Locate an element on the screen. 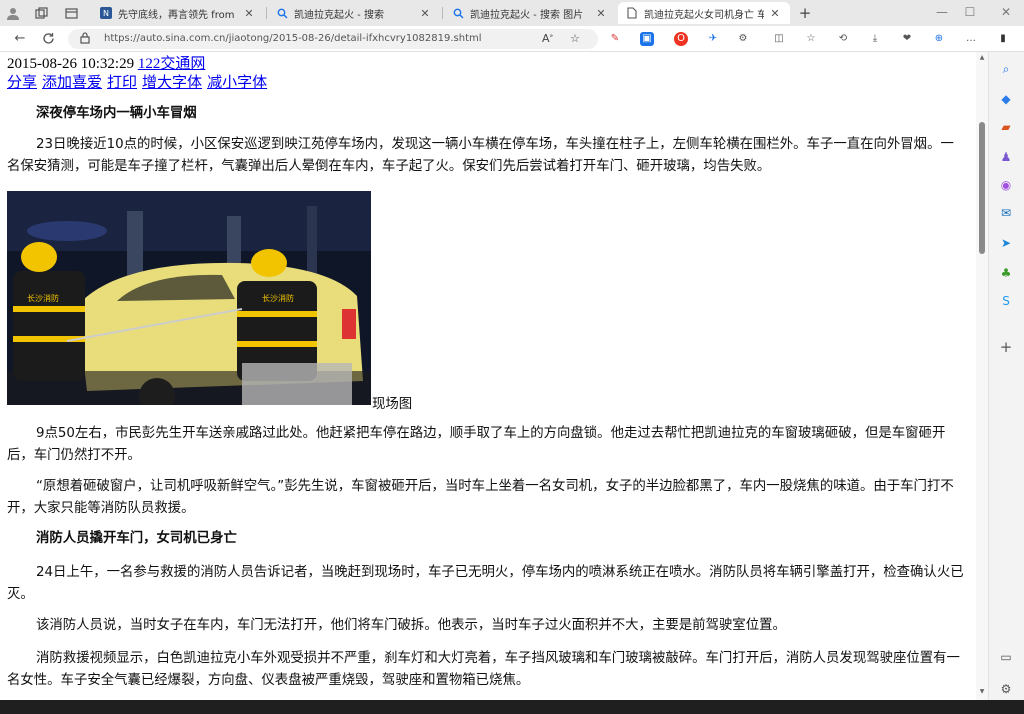  tab-1: N 先守底线，再言领先 from 凯迪拉 ✕ is located at coordinates (178, 13).